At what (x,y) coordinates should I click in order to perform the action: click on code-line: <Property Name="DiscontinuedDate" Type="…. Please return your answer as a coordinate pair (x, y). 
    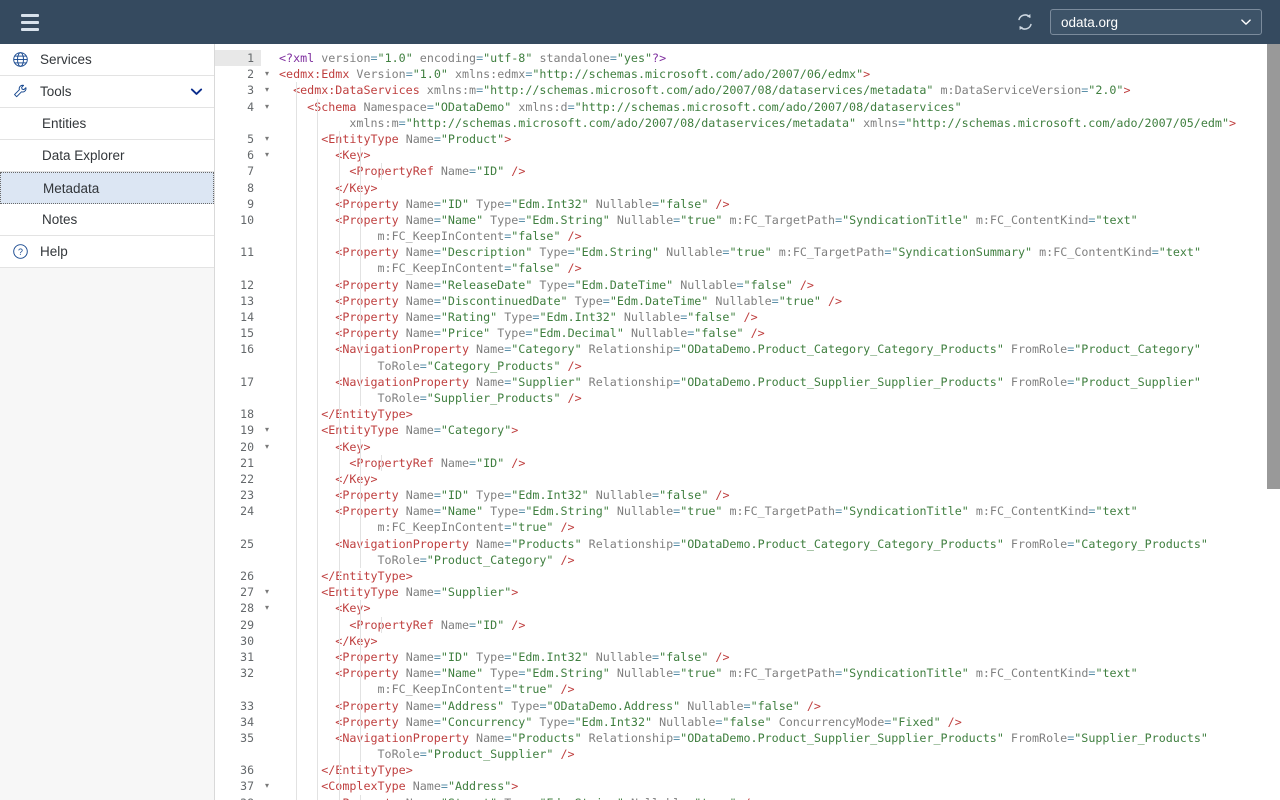
    Looking at the image, I should click on (779, 300).